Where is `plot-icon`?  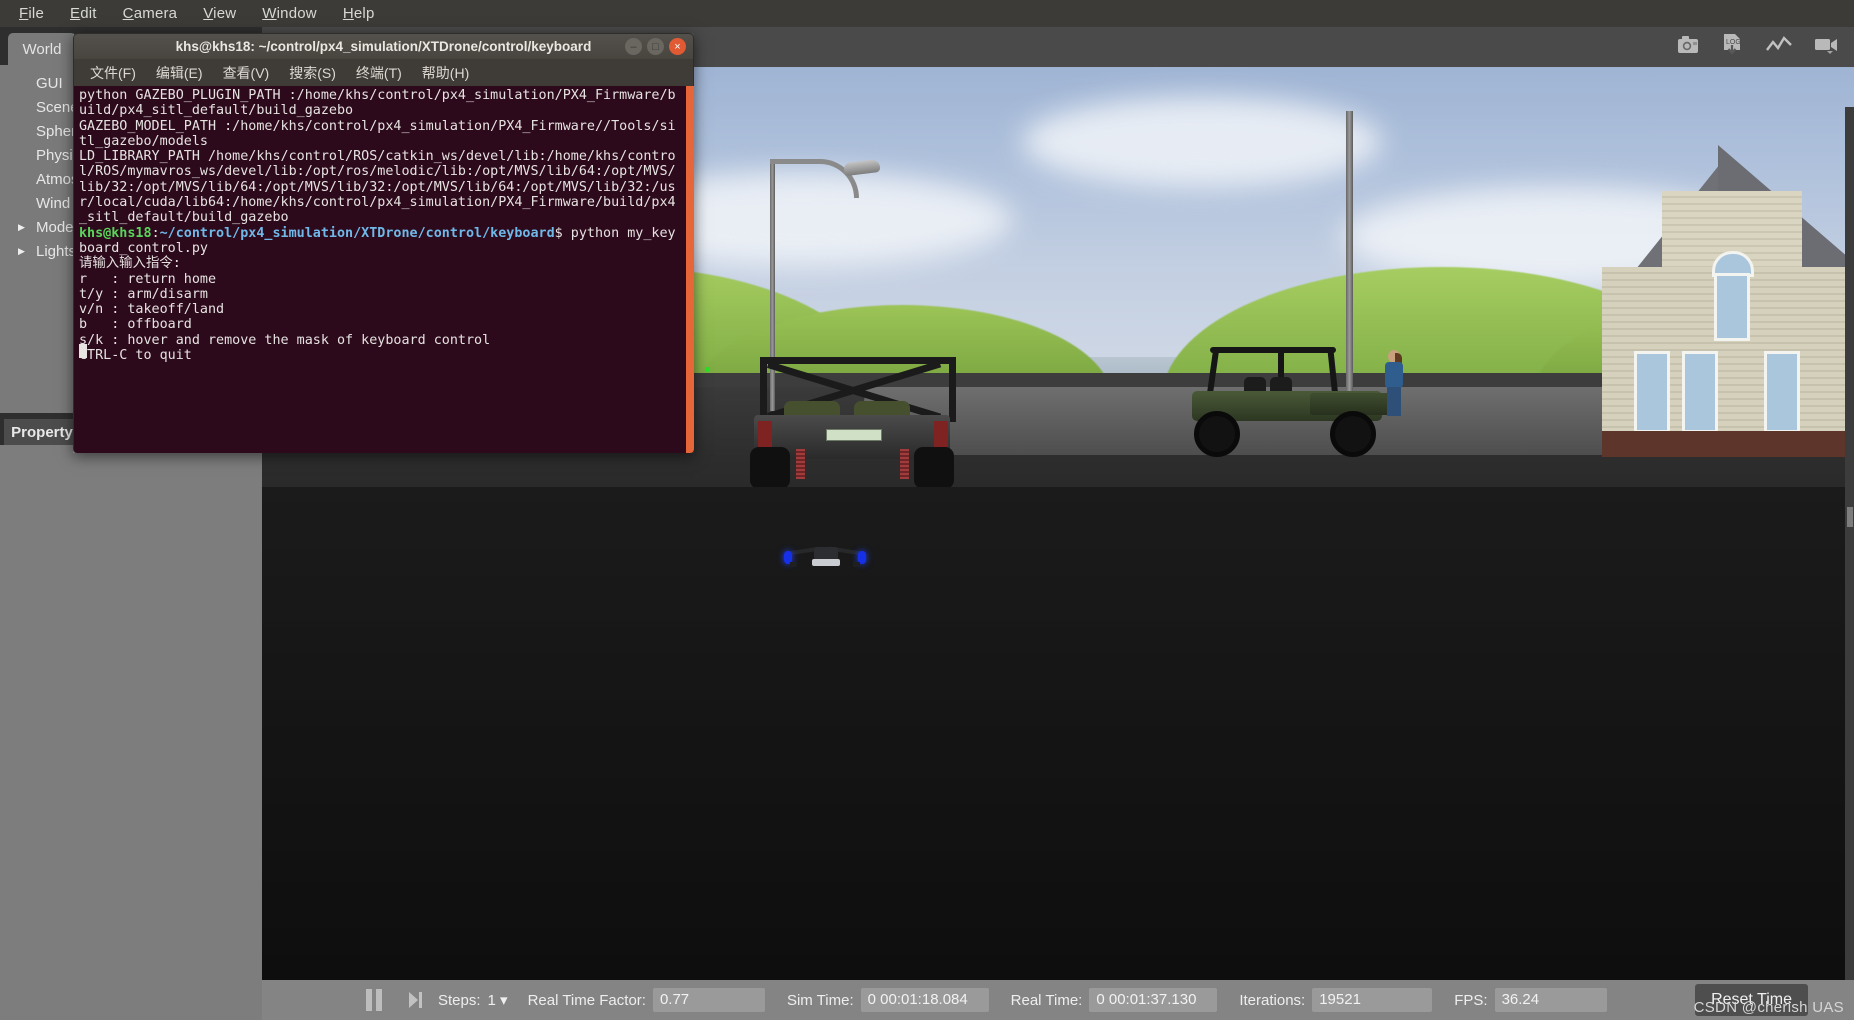 plot-icon is located at coordinates (1779, 47).